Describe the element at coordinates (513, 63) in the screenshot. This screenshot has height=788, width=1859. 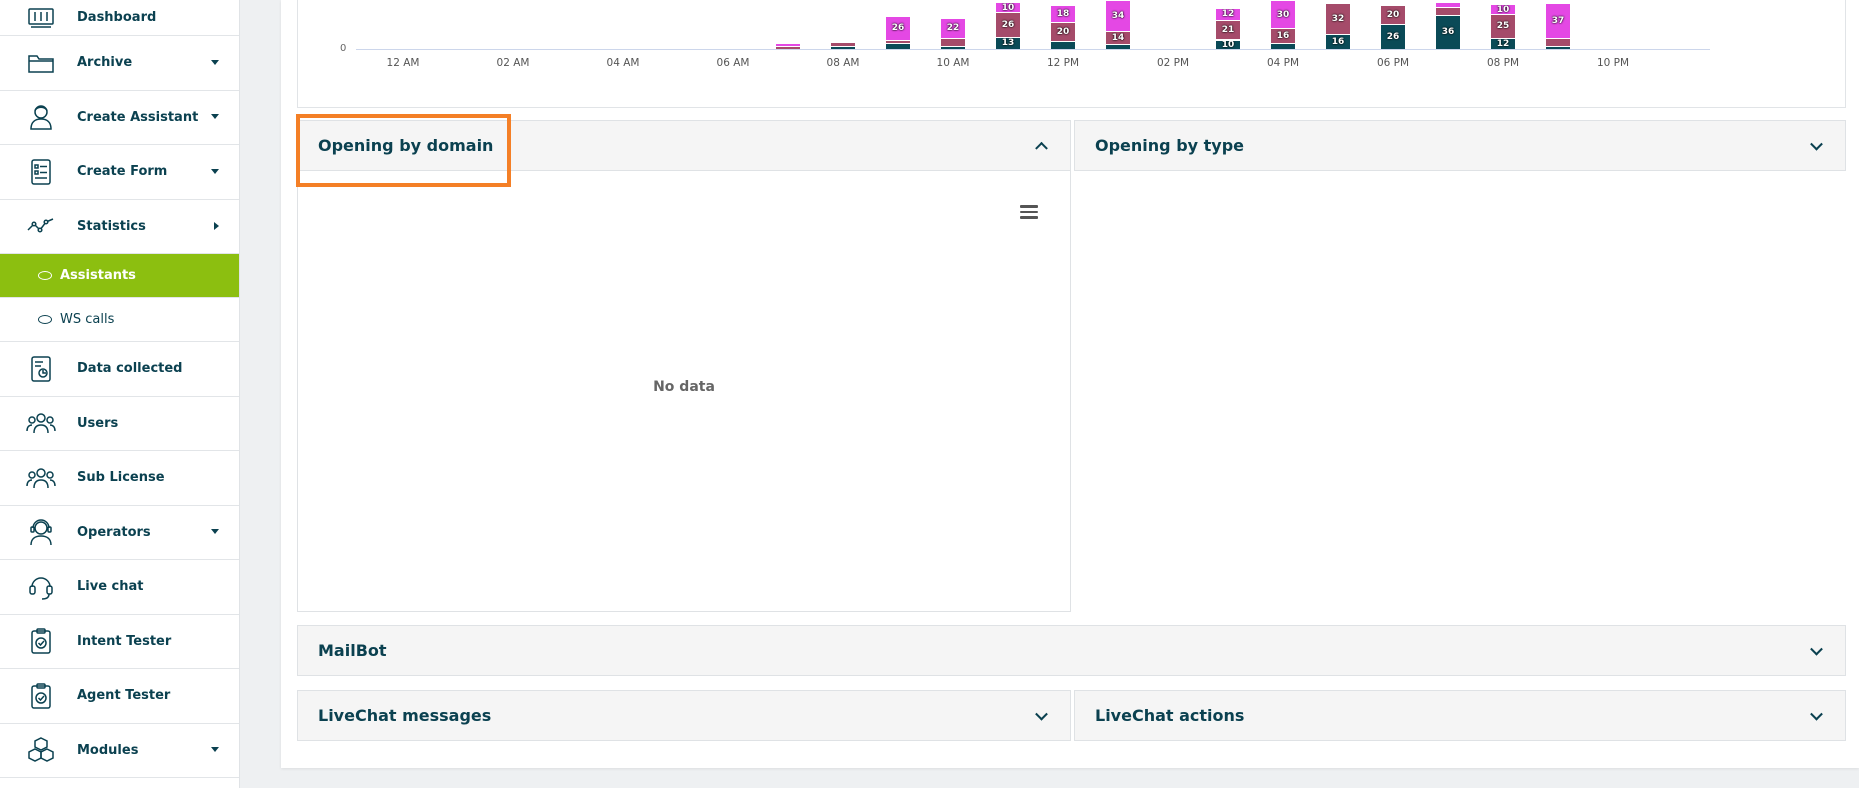
I see `x-tick-label: 02 AM` at that location.